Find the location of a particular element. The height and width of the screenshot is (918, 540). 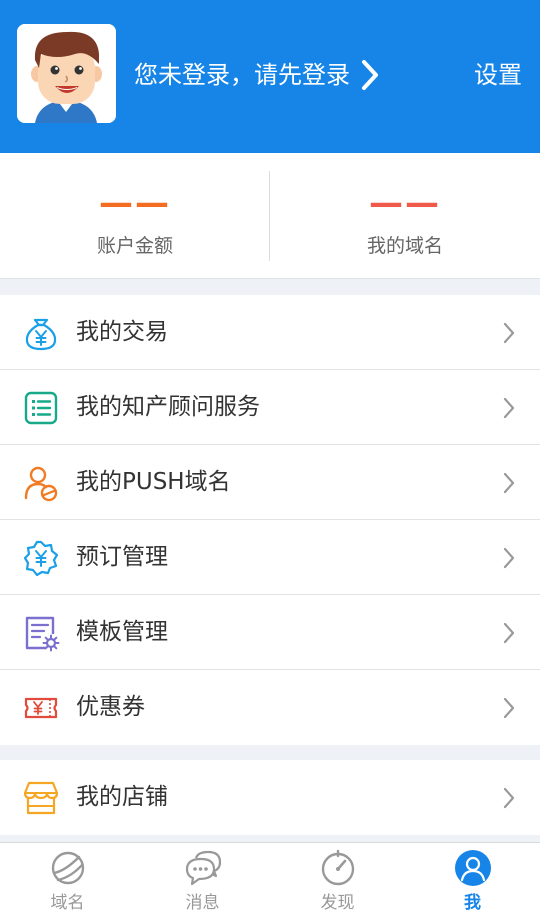

menu-item-label: 优惠券 is located at coordinates (110, 707).